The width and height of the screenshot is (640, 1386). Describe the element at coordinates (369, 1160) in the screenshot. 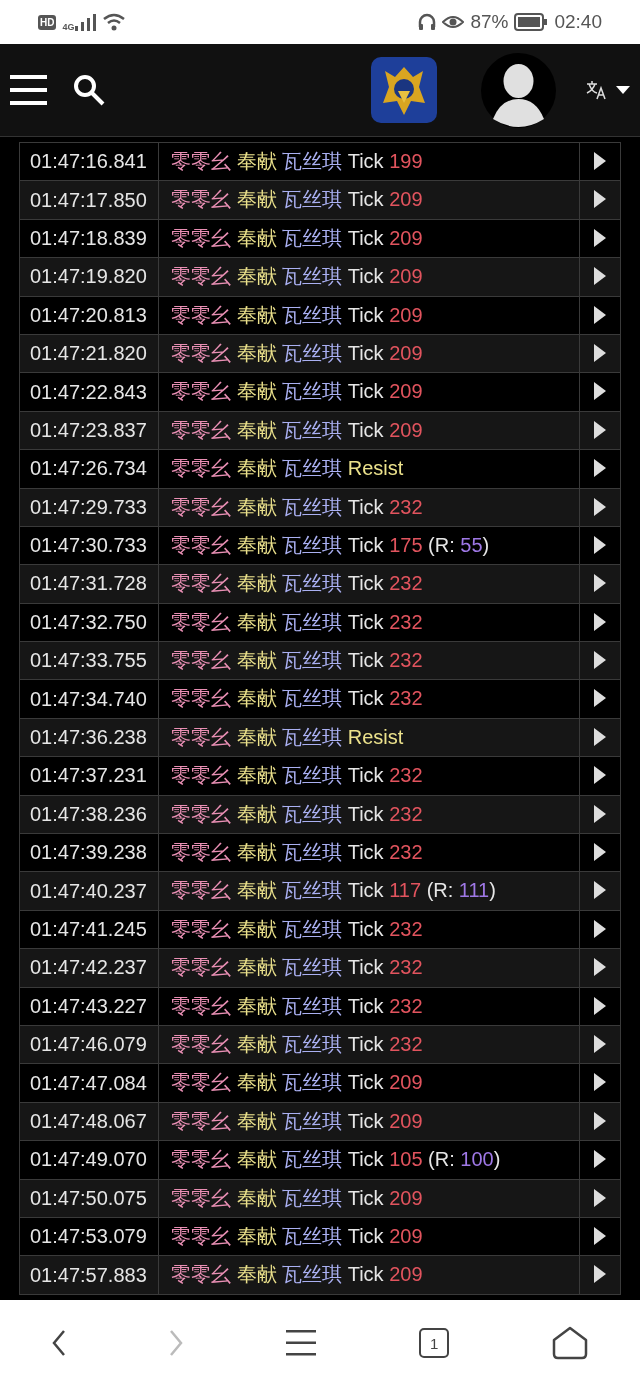

I see `log-message-cell: 零零幺 奉献 瓦丝琪 Tick 105 (R: 100)` at that location.